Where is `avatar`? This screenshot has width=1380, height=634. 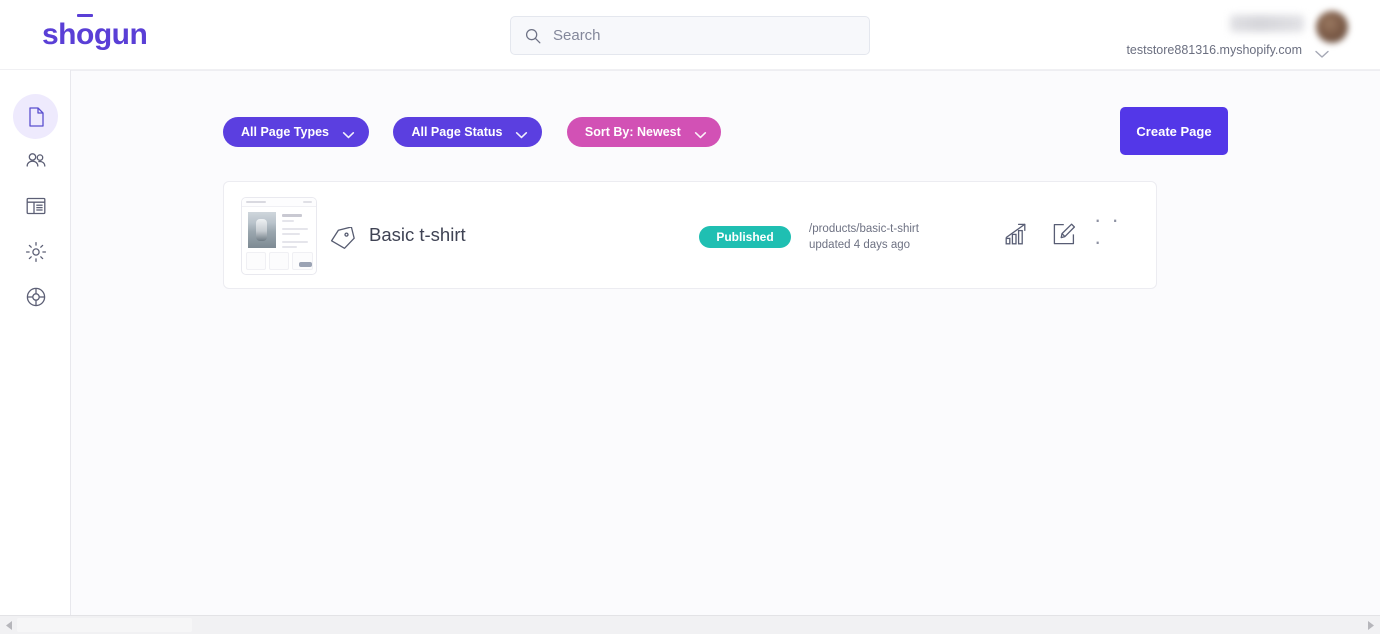 avatar is located at coordinates (1332, 27).